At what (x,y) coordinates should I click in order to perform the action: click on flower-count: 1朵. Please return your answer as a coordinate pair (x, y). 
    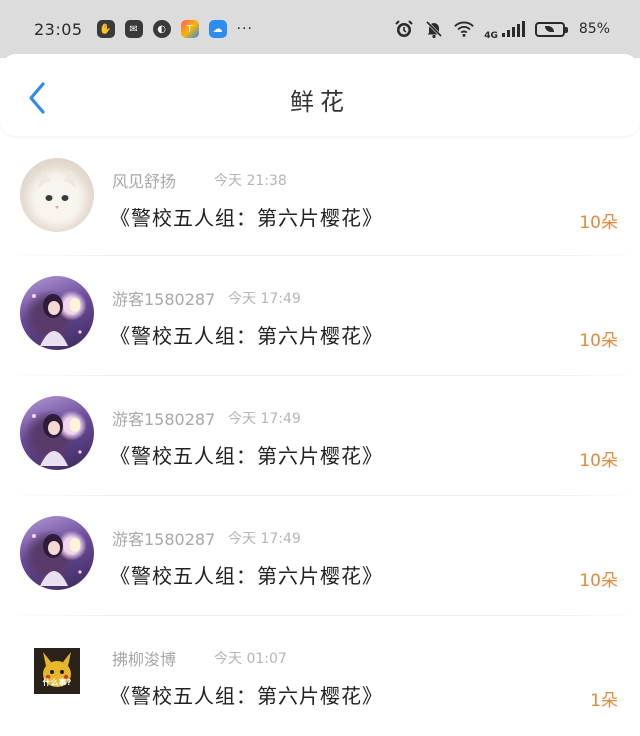
    Looking at the image, I should click on (604, 701).